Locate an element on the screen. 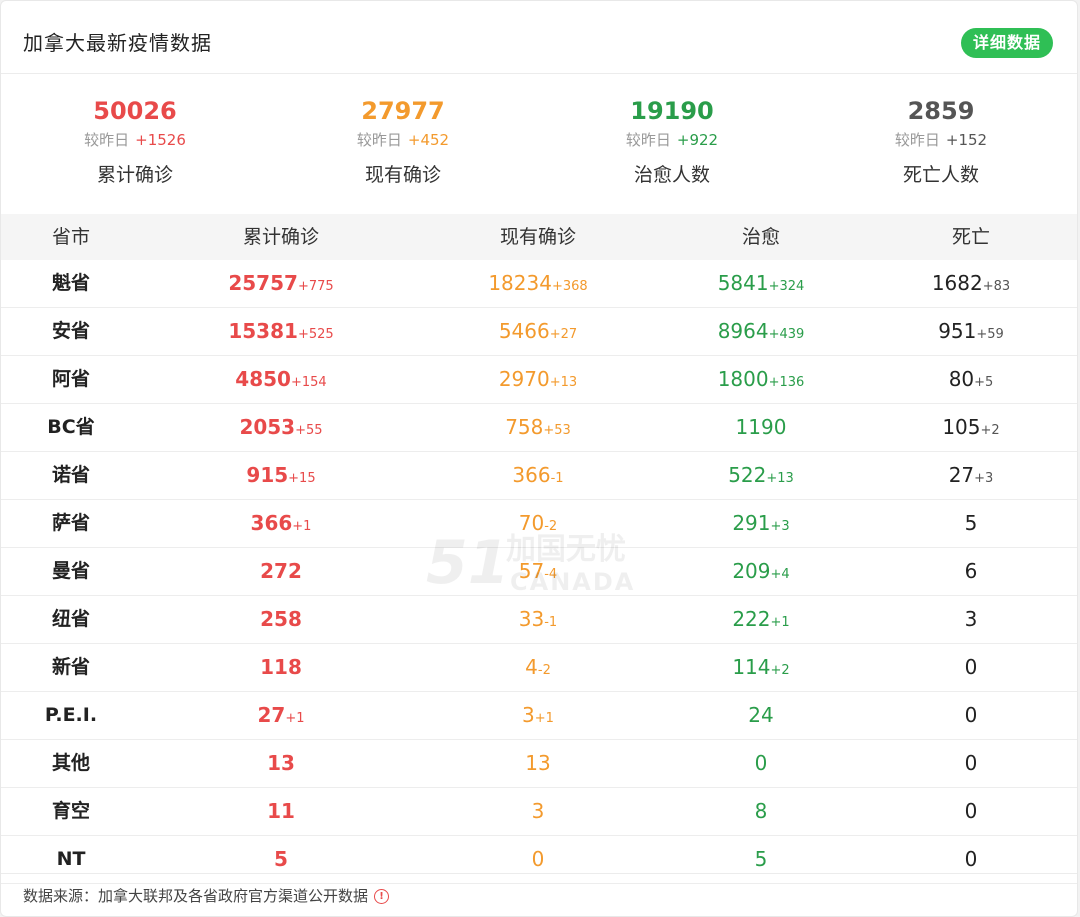 This screenshot has height=917, width=1080. cell-total: 4850+154 is located at coordinates (281, 379).